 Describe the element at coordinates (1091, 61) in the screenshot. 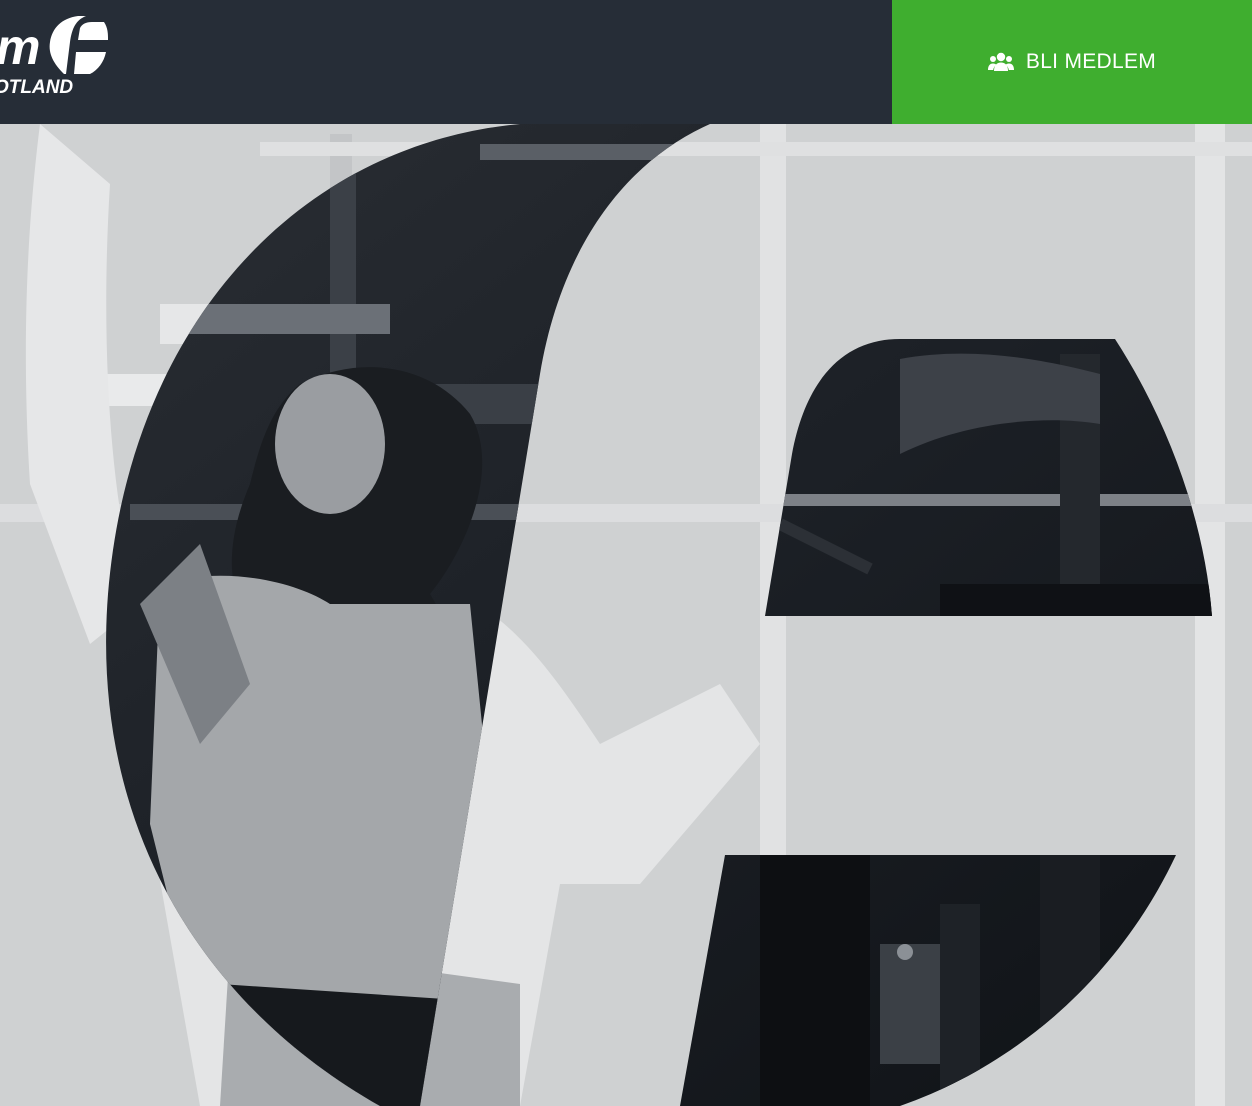

I see `become-member-label: BLI MEDLEM` at that location.